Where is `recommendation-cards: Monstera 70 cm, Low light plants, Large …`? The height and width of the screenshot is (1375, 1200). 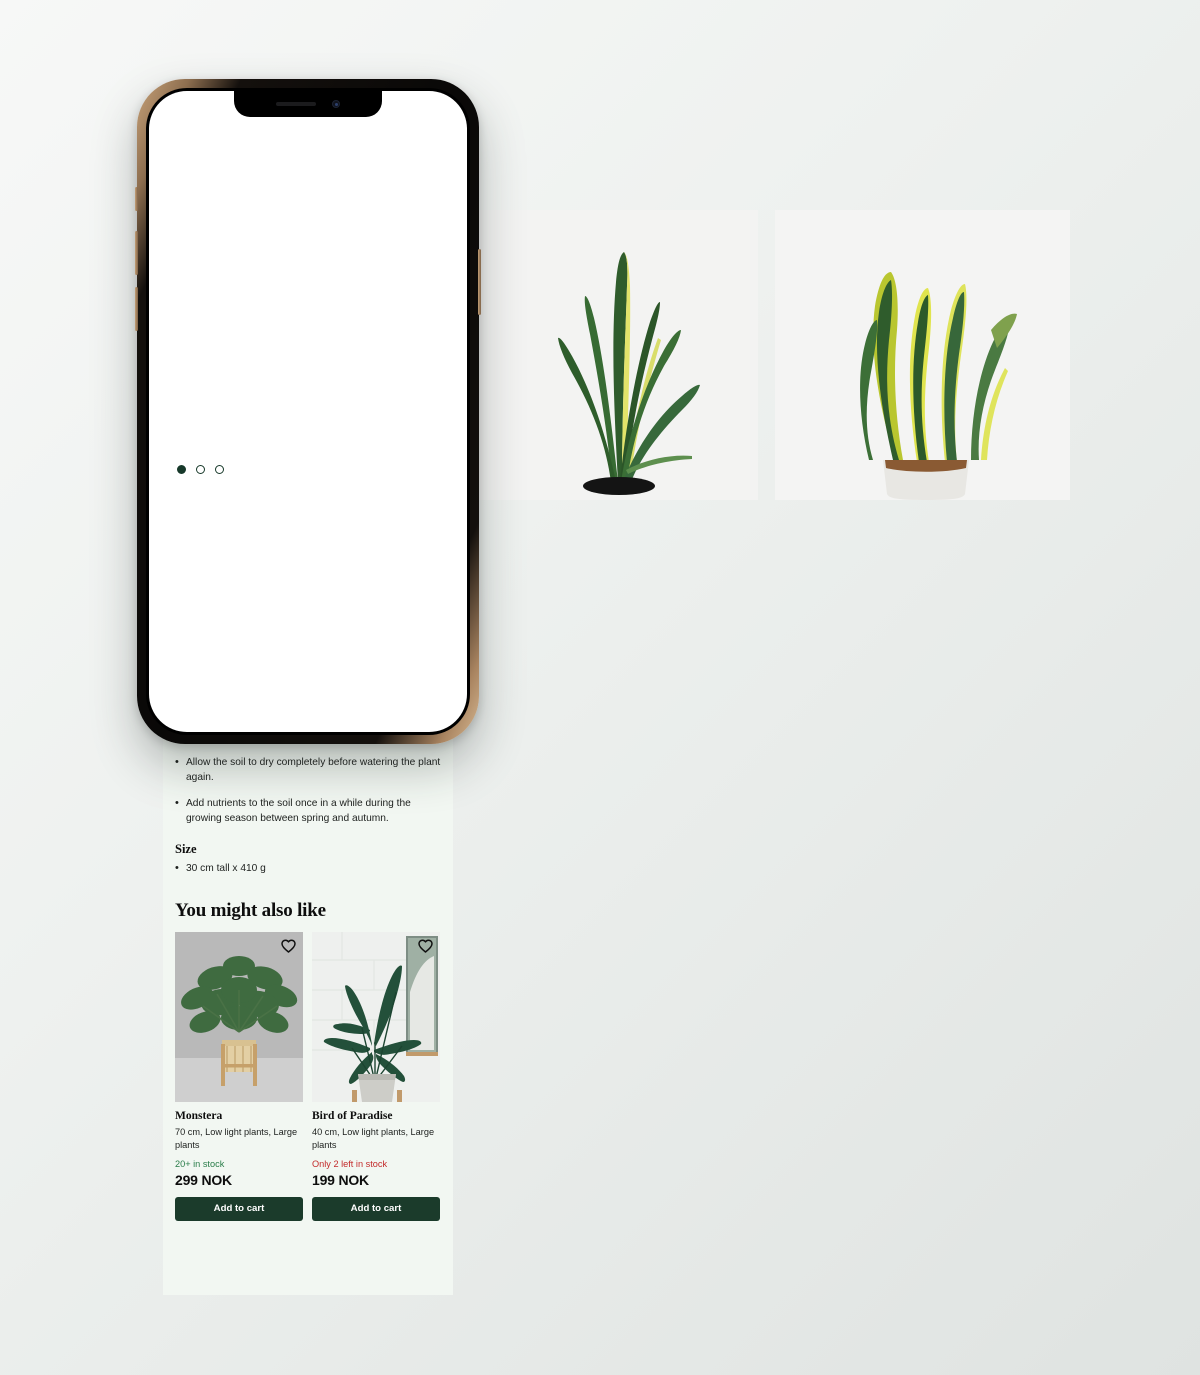 recommendation-cards: Monstera 70 cm, Low light plants, Large … is located at coordinates (308, 1076).